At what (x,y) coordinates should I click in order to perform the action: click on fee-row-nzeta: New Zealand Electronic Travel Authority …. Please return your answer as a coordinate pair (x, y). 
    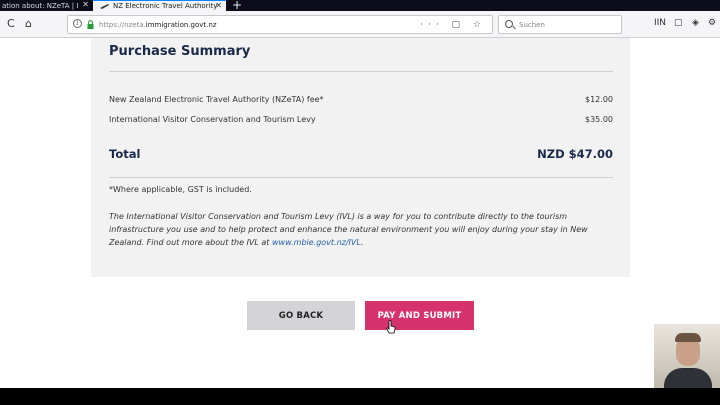
    Looking at the image, I should click on (361, 99).